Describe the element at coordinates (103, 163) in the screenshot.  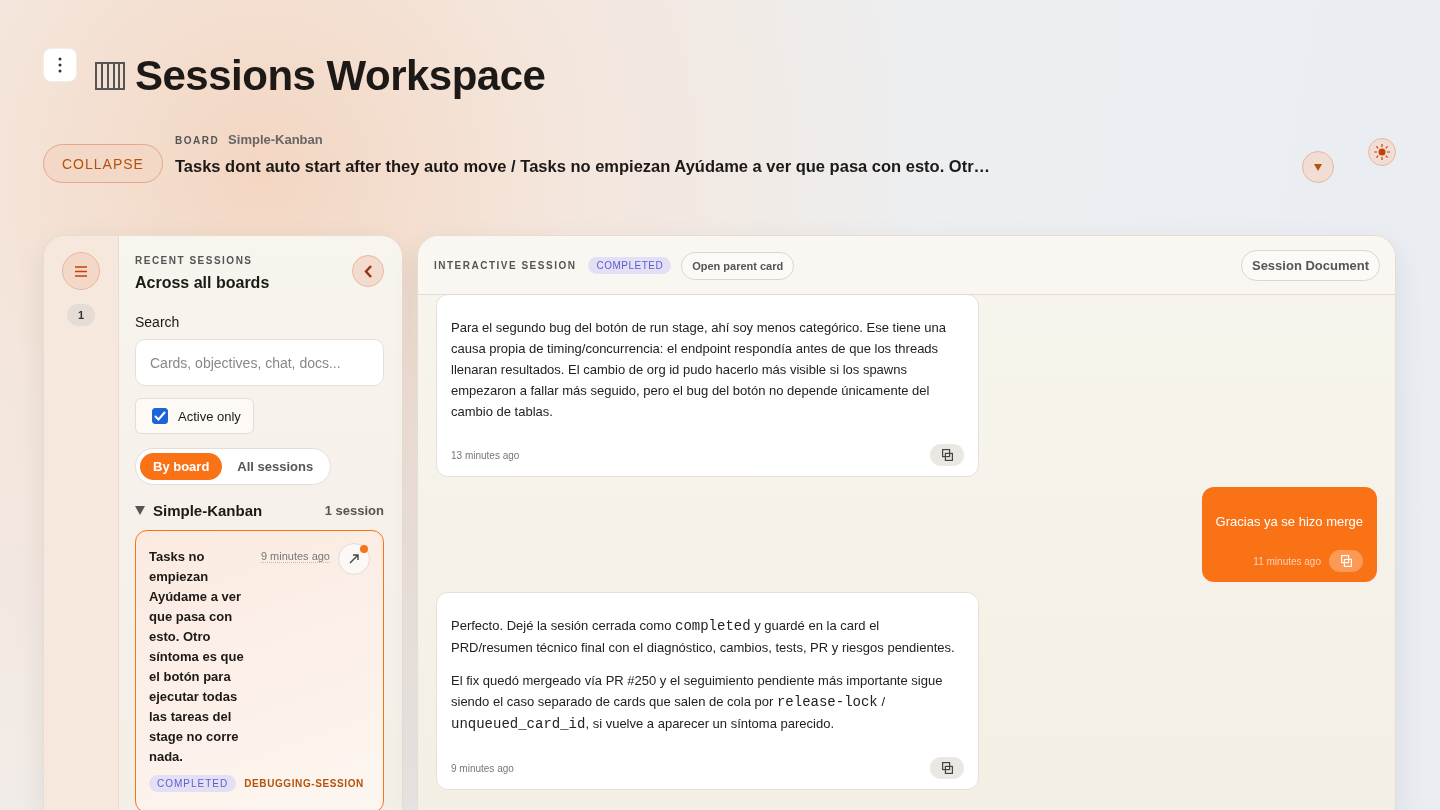
I see `collapse-button: COLLAPSE` at that location.